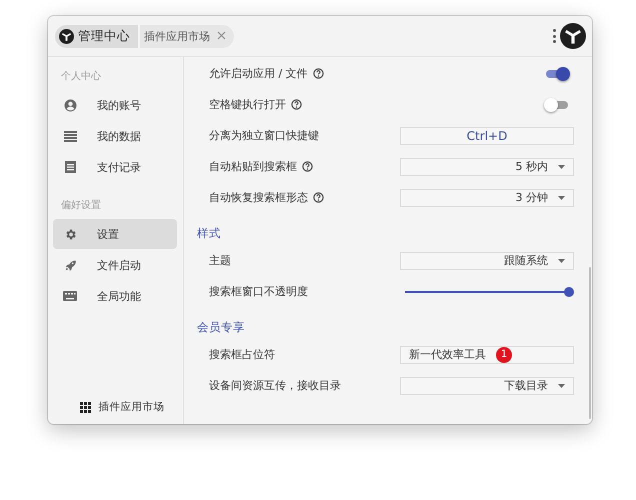 The width and height of the screenshot is (636, 500). I want to click on keyboard-icon, so click(70, 296).